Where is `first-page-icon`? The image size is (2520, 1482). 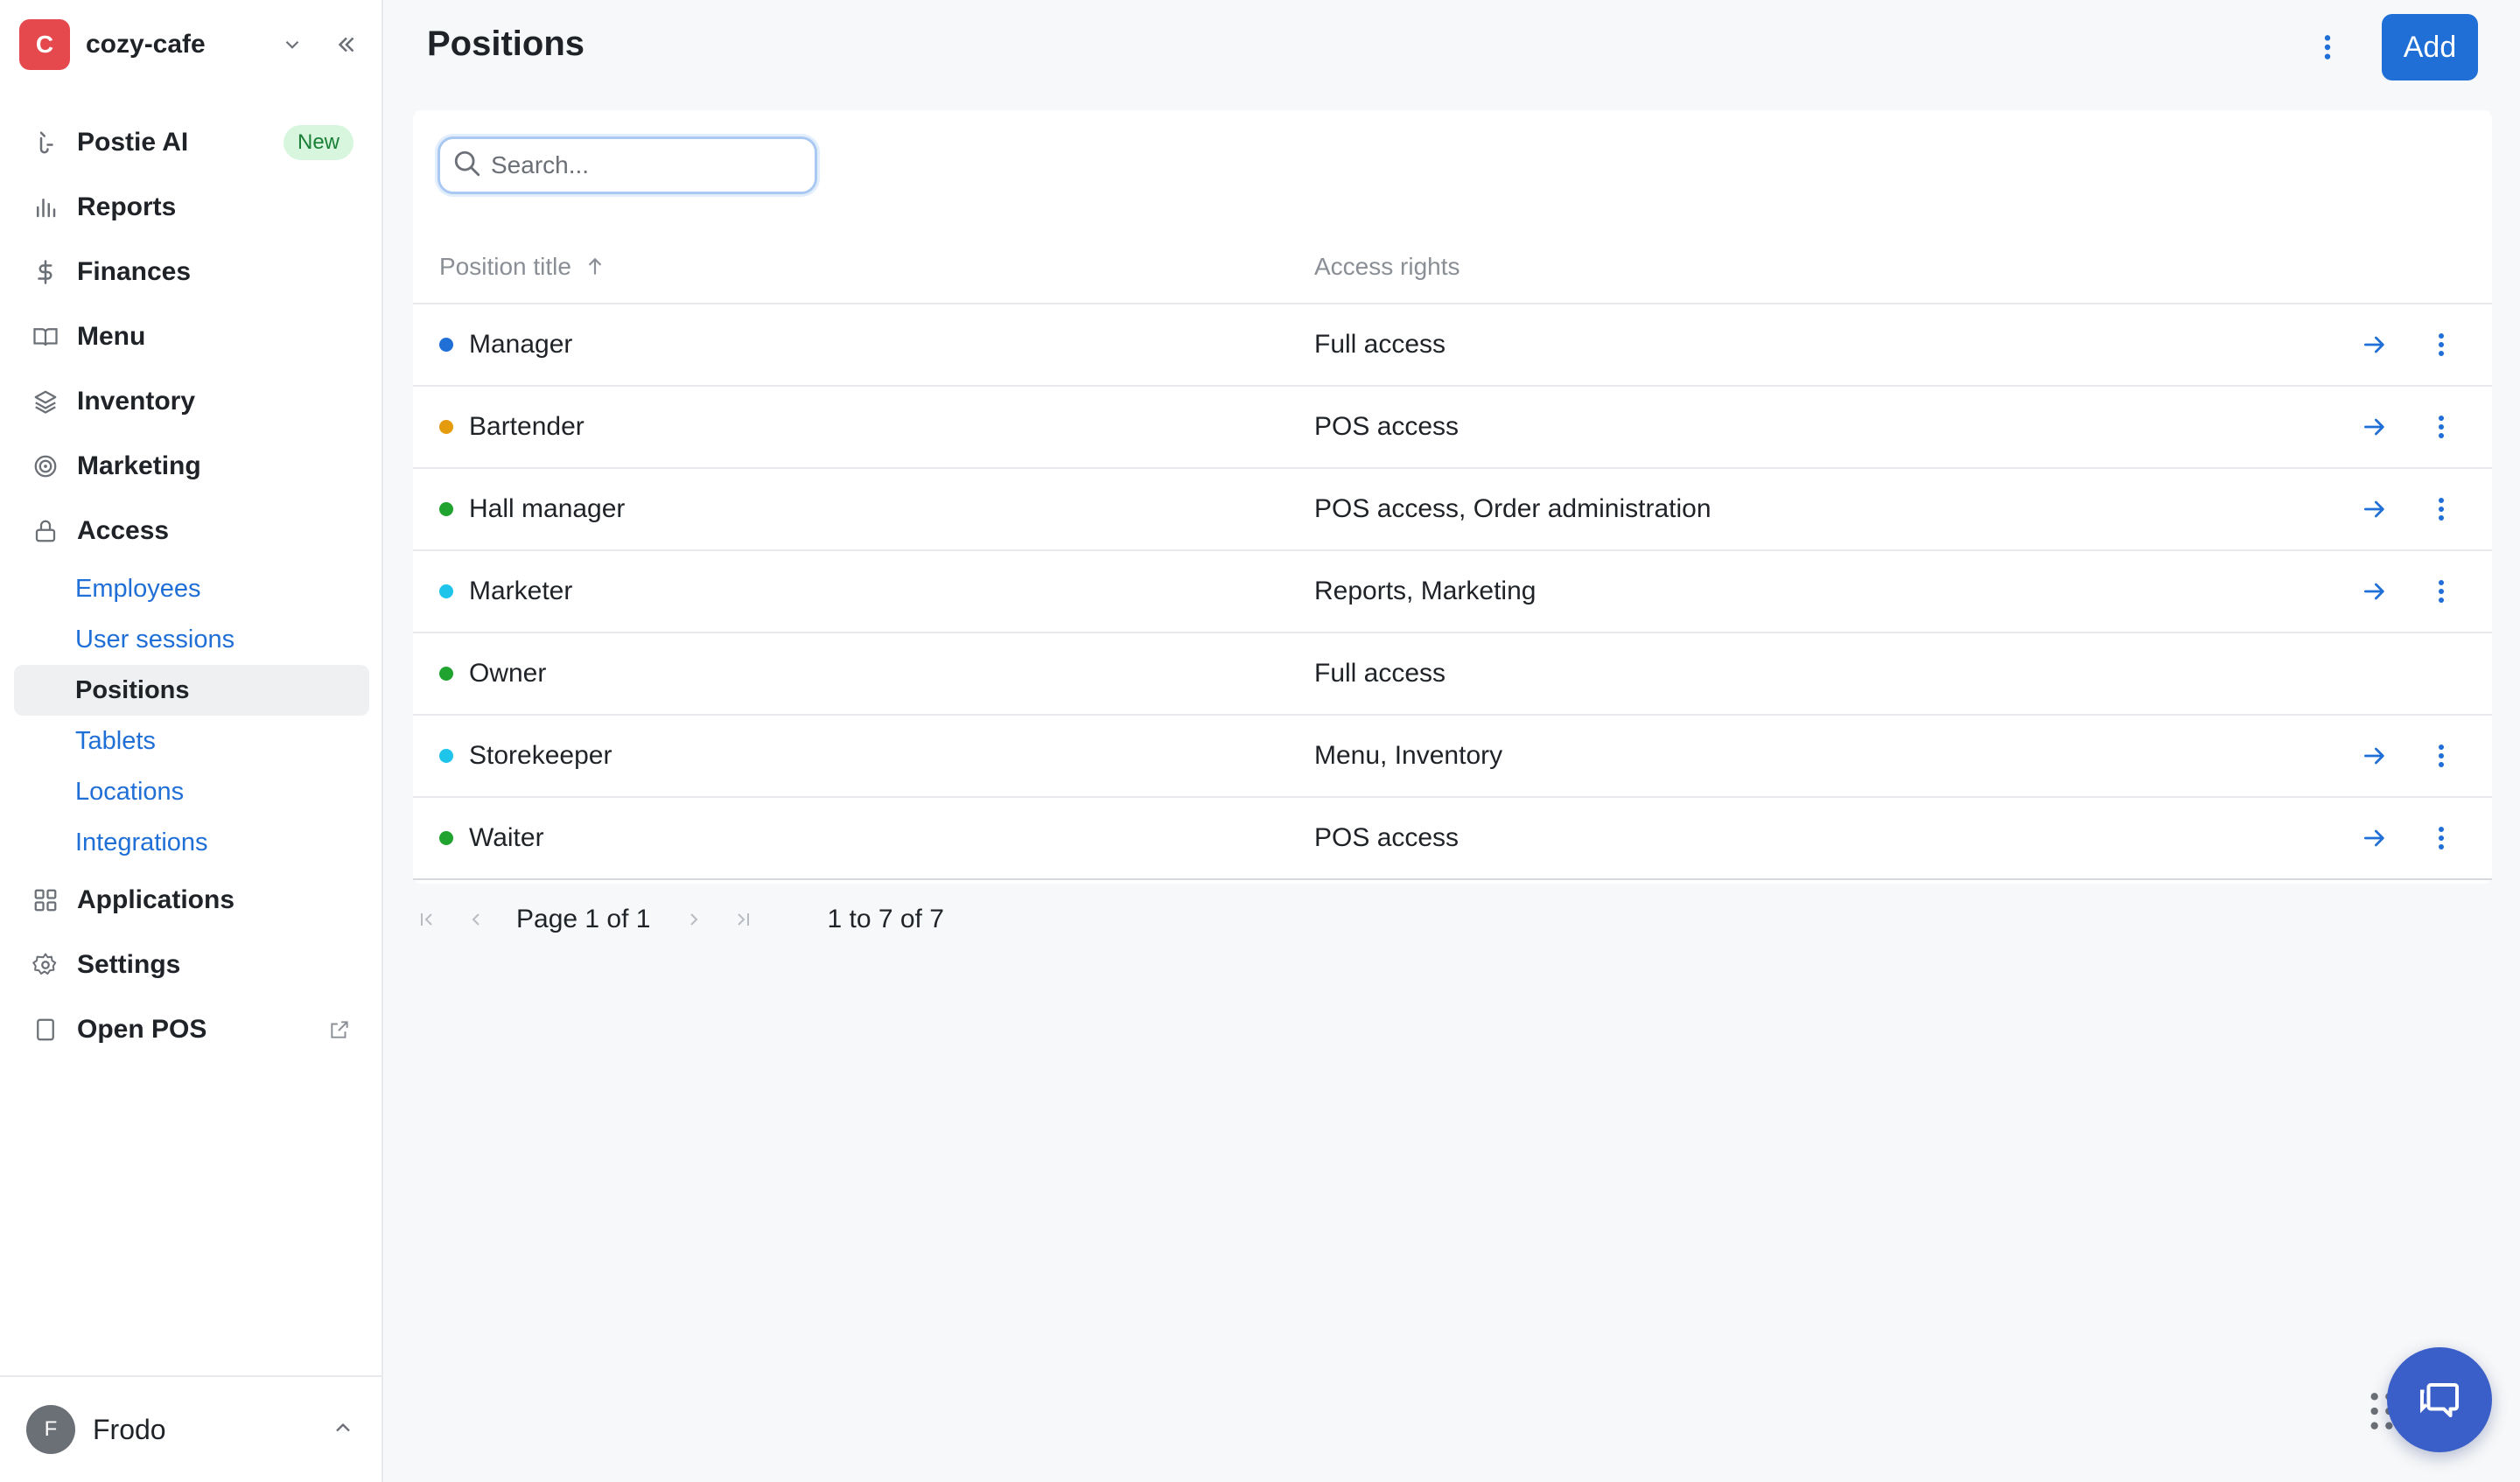 first-page-icon is located at coordinates (427, 919).